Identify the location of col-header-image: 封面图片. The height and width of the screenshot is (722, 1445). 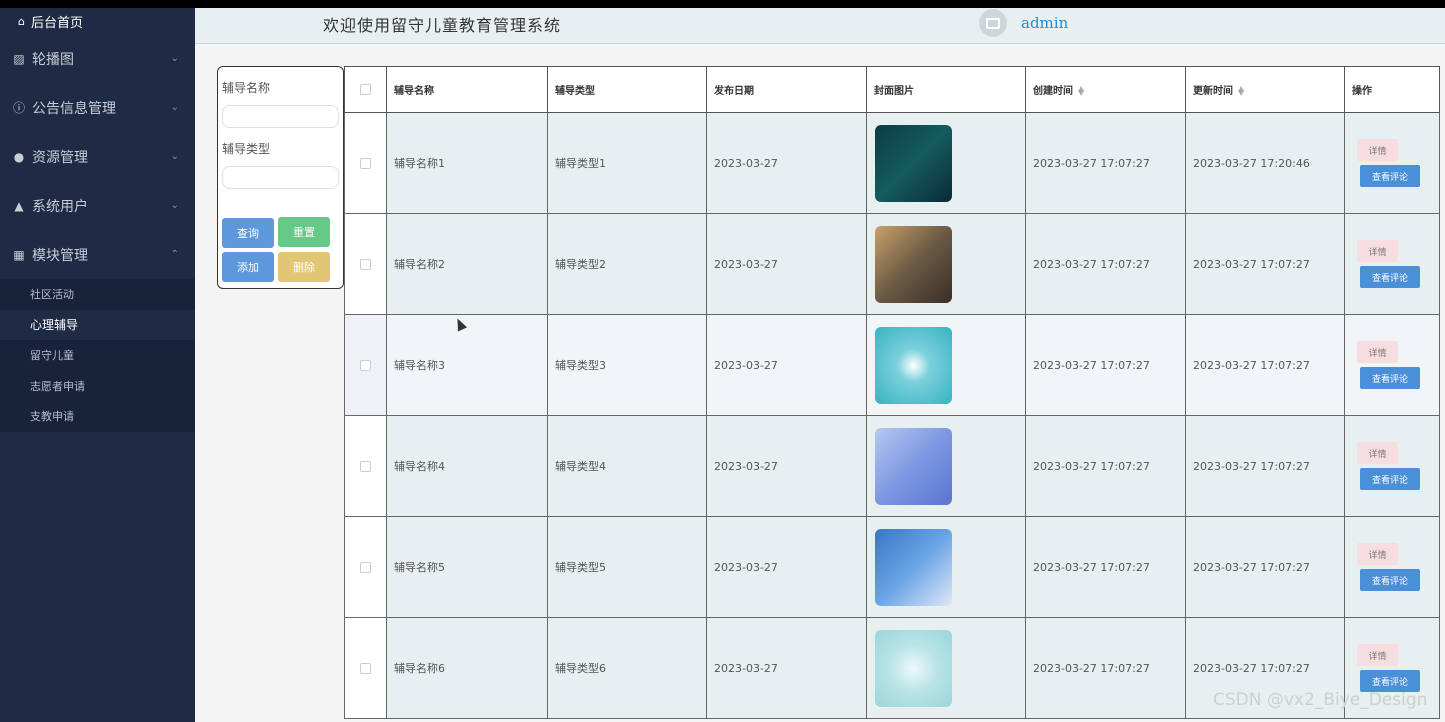
(946, 89).